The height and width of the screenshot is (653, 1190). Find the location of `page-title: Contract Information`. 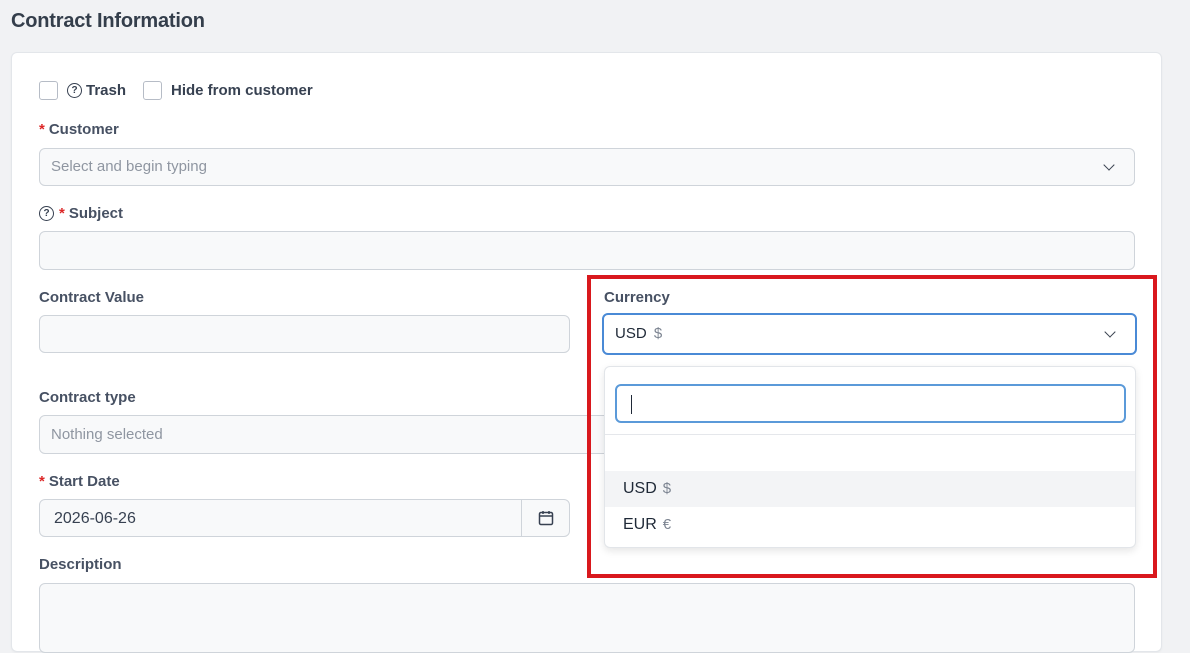

page-title: Contract Information is located at coordinates (108, 21).